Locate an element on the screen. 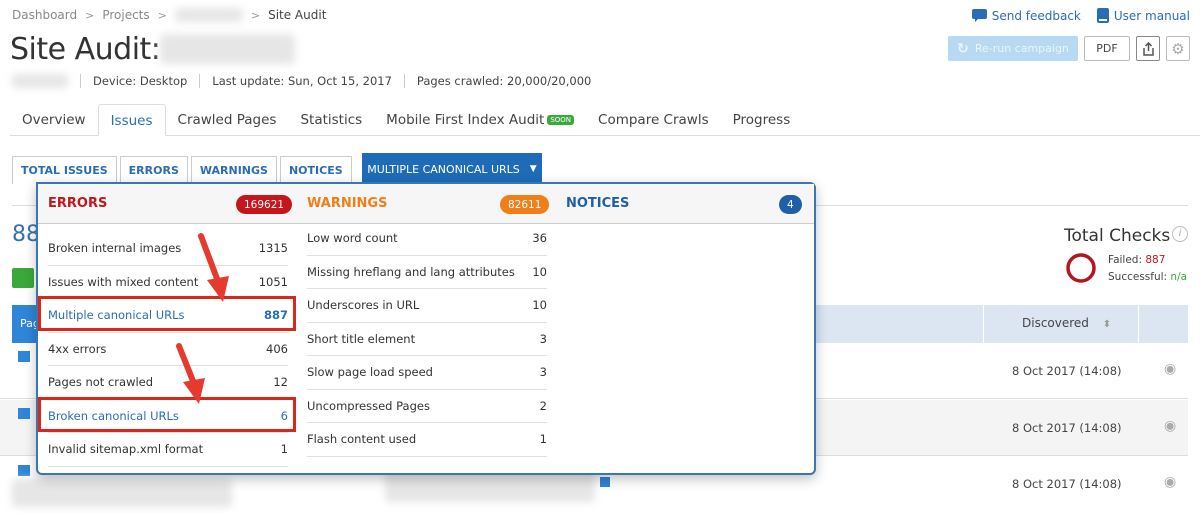 Image resolution: width=1200 pixels, height=513 pixels. tab-overview: Overview is located at coordinates (54, 120).